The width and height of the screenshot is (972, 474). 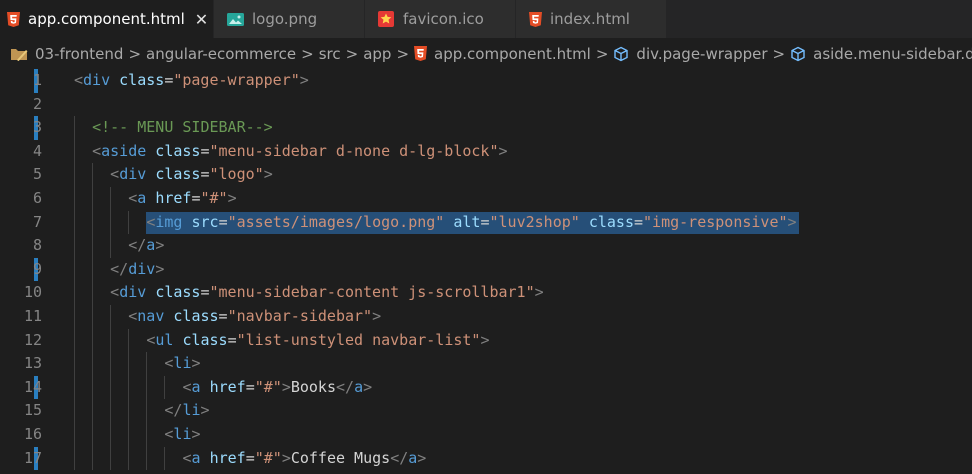 What do you see at coordinates (798, 54) in the screenshot?
I see `cube-icon` at bounding box center [798, 54].